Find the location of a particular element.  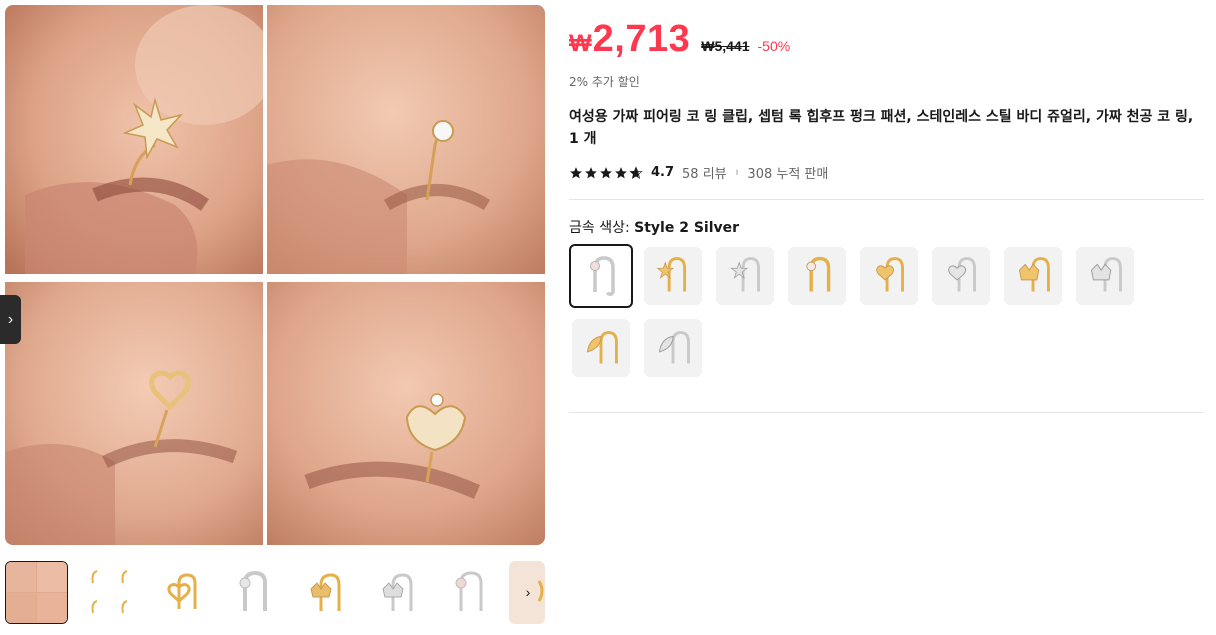

gold-crown-ring-icon is located at coordinates (1034, 274).